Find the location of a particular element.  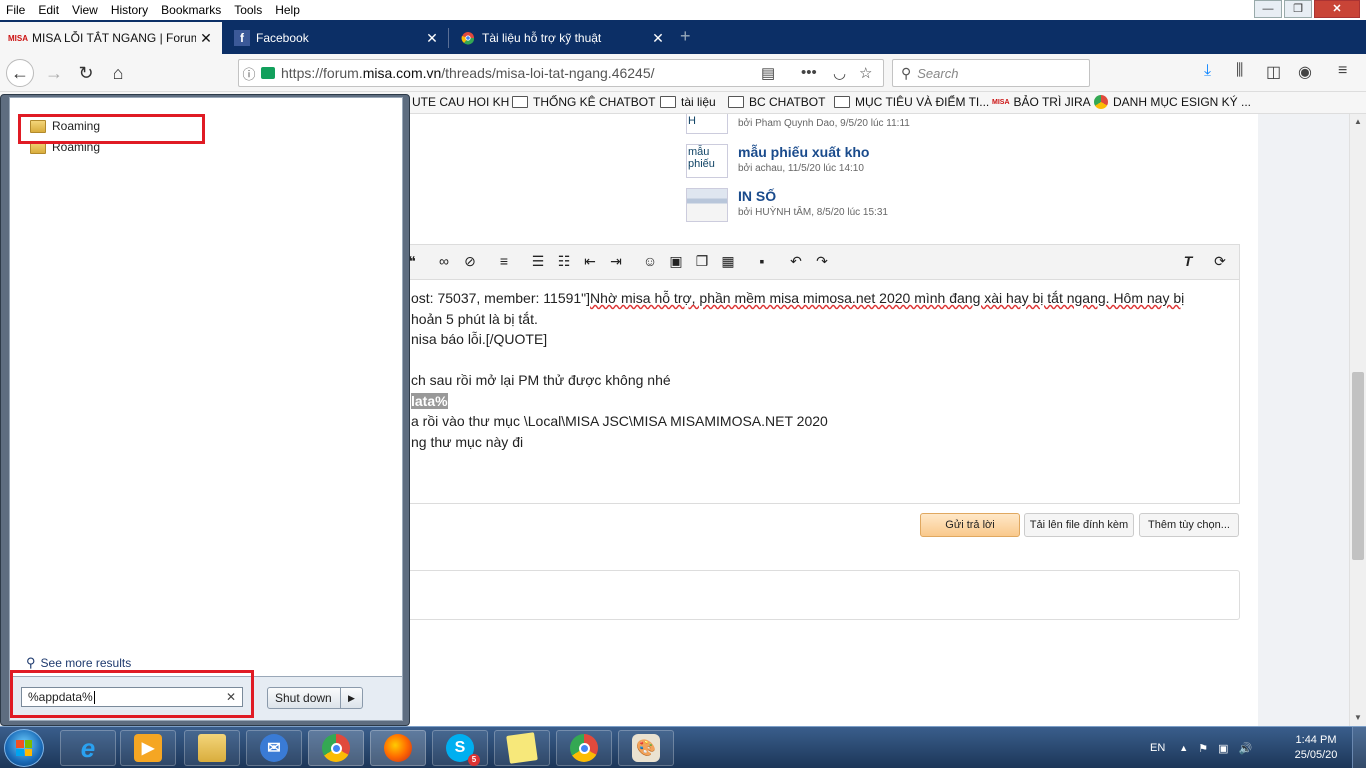

editor-line: lata% is located at coordinates (429, 401).